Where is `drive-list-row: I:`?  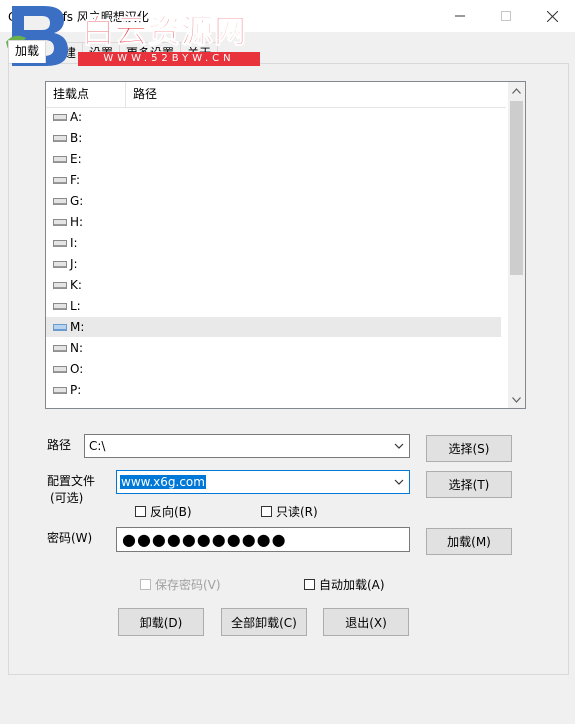 drive-list-row: I: is located at coordinates (273, 243).